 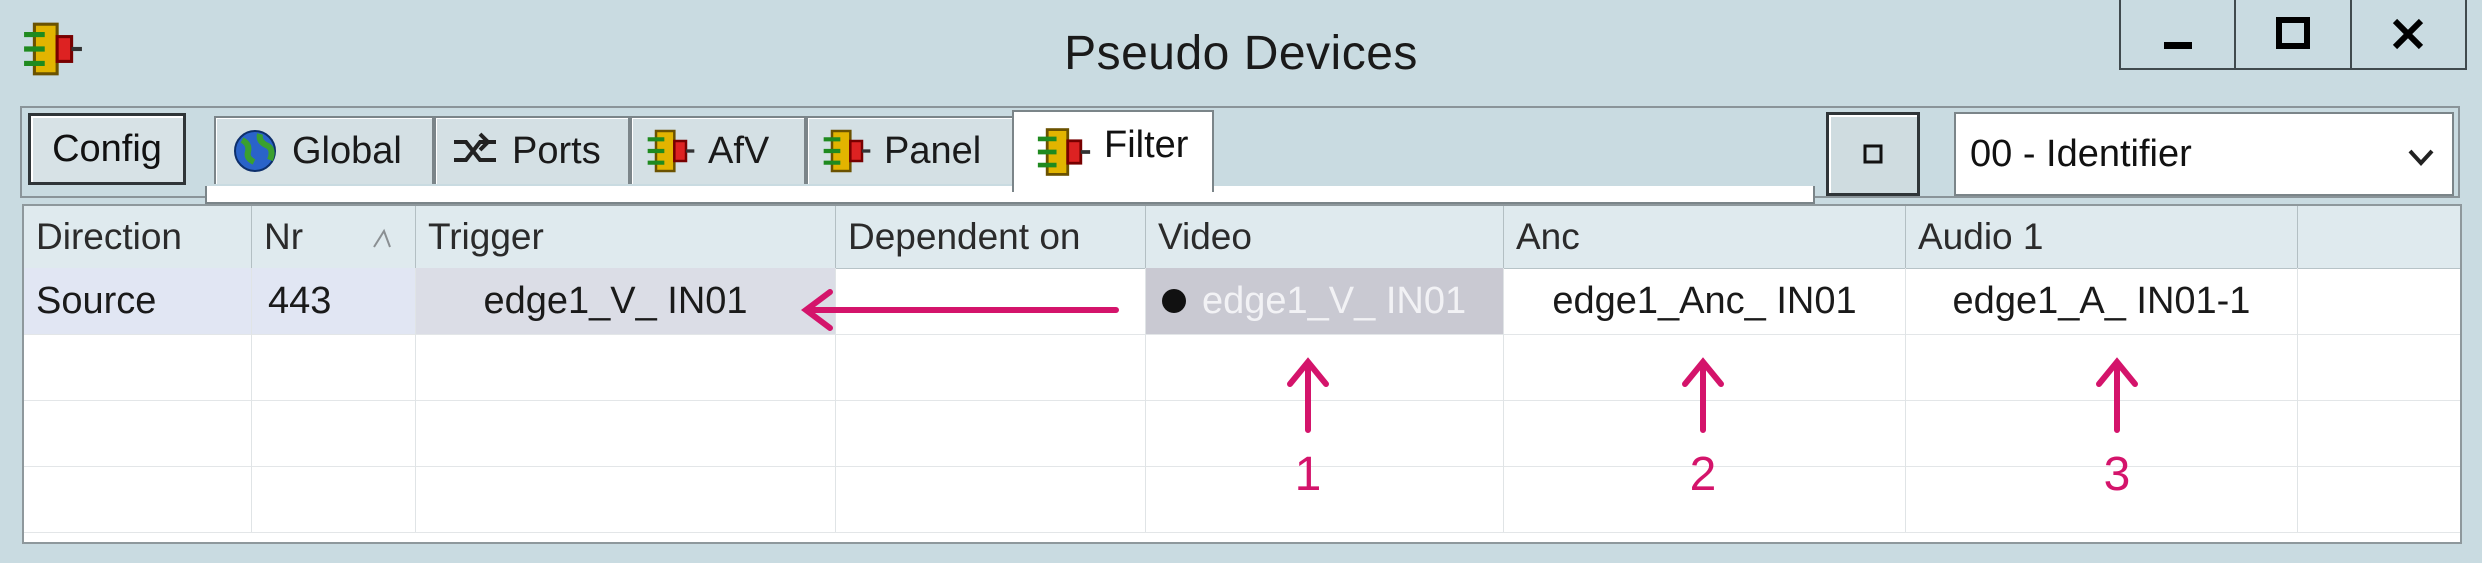 What do you see at coordinates (334, 301) in the screenshot?
I see `cell-nr: 443` at bounding box center [334, 301].